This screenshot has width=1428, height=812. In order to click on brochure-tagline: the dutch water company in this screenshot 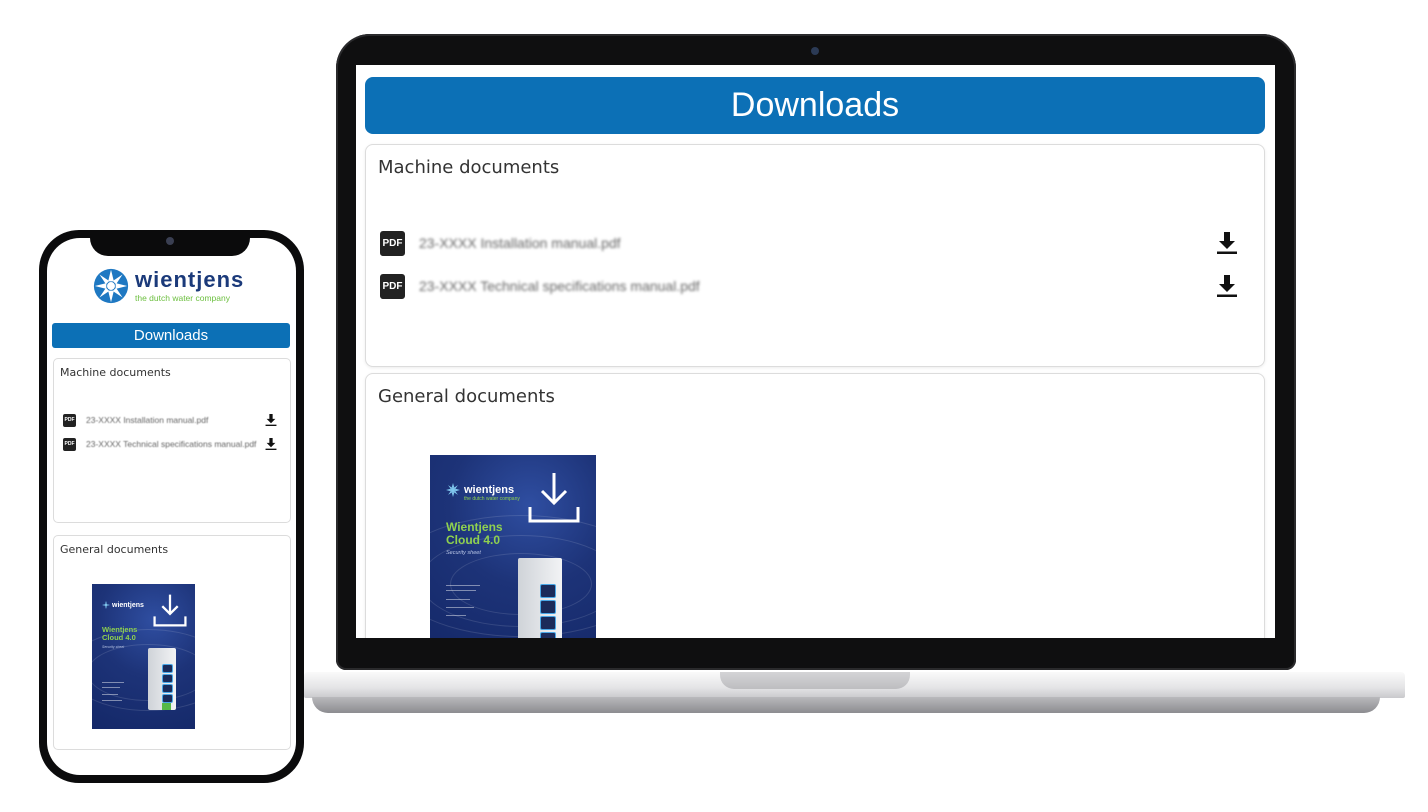, I will do `click(492, 499)`.